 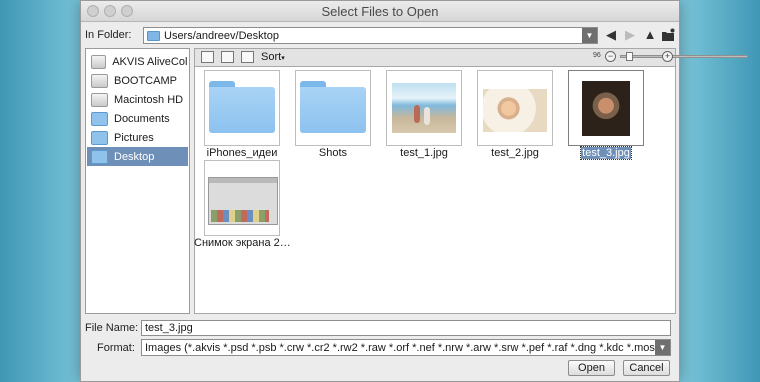 I want to click on sidebar-item-pictures: Pictures, so click(x=137, y=137).